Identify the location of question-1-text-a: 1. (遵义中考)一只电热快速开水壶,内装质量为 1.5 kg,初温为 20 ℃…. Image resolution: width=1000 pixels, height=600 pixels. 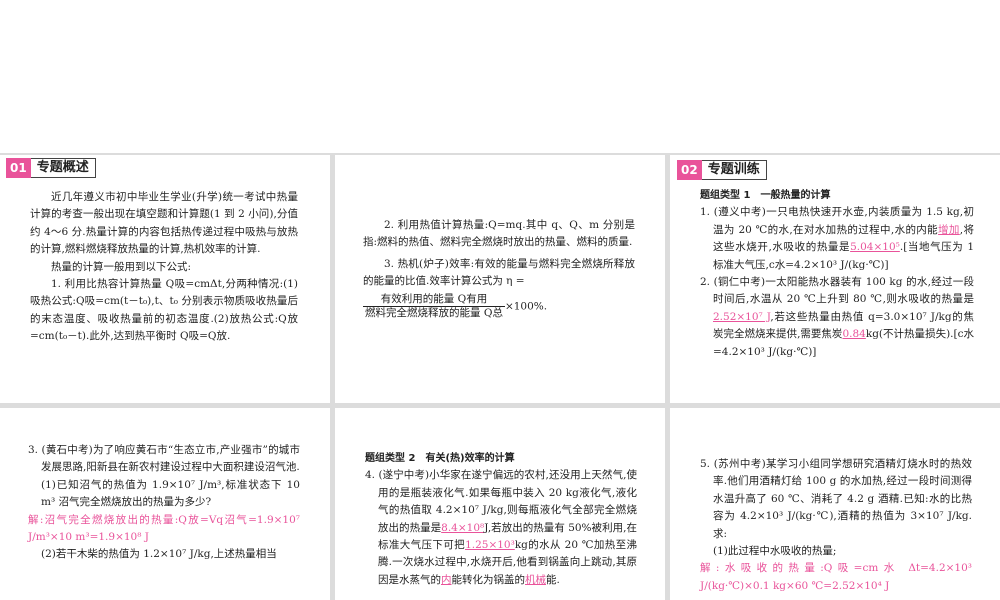
(837, 221).